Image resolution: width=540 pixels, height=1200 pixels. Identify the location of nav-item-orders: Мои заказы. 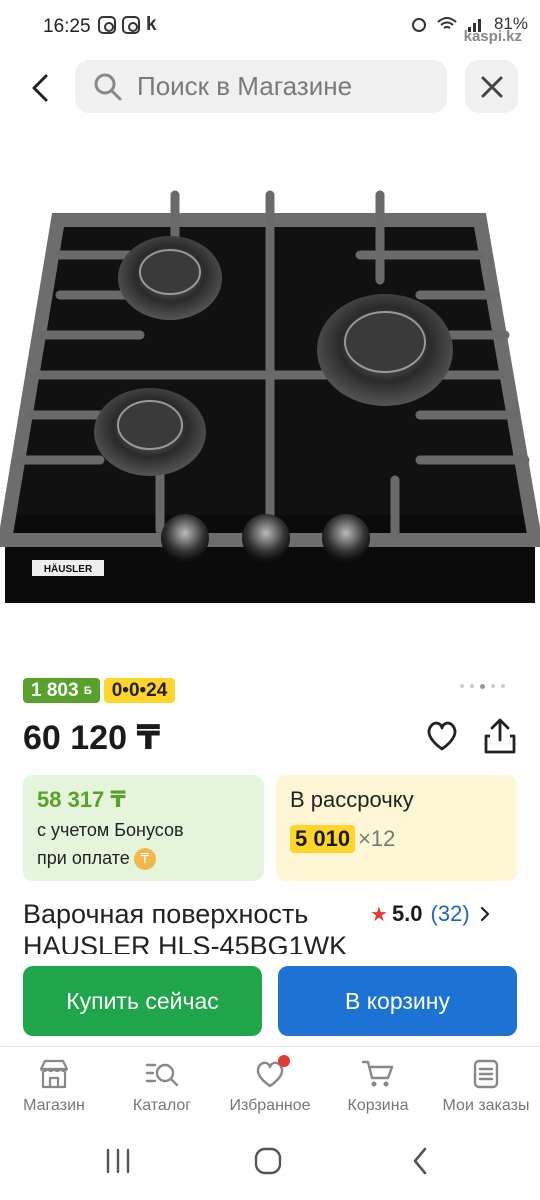
(486, 1086).